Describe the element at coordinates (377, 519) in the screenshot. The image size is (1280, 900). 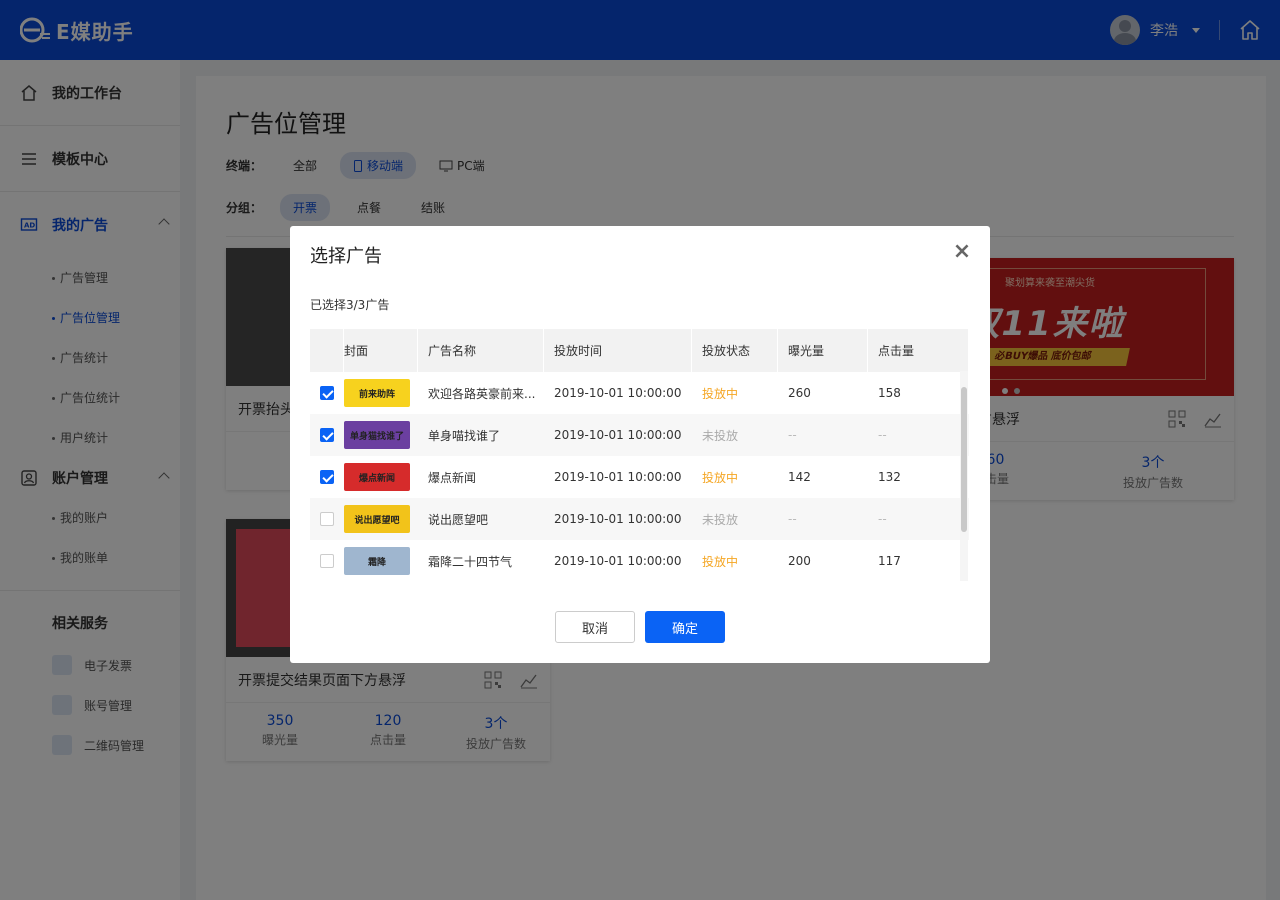
I see `ad-thumbnail: 说出愿望吧` at that location.